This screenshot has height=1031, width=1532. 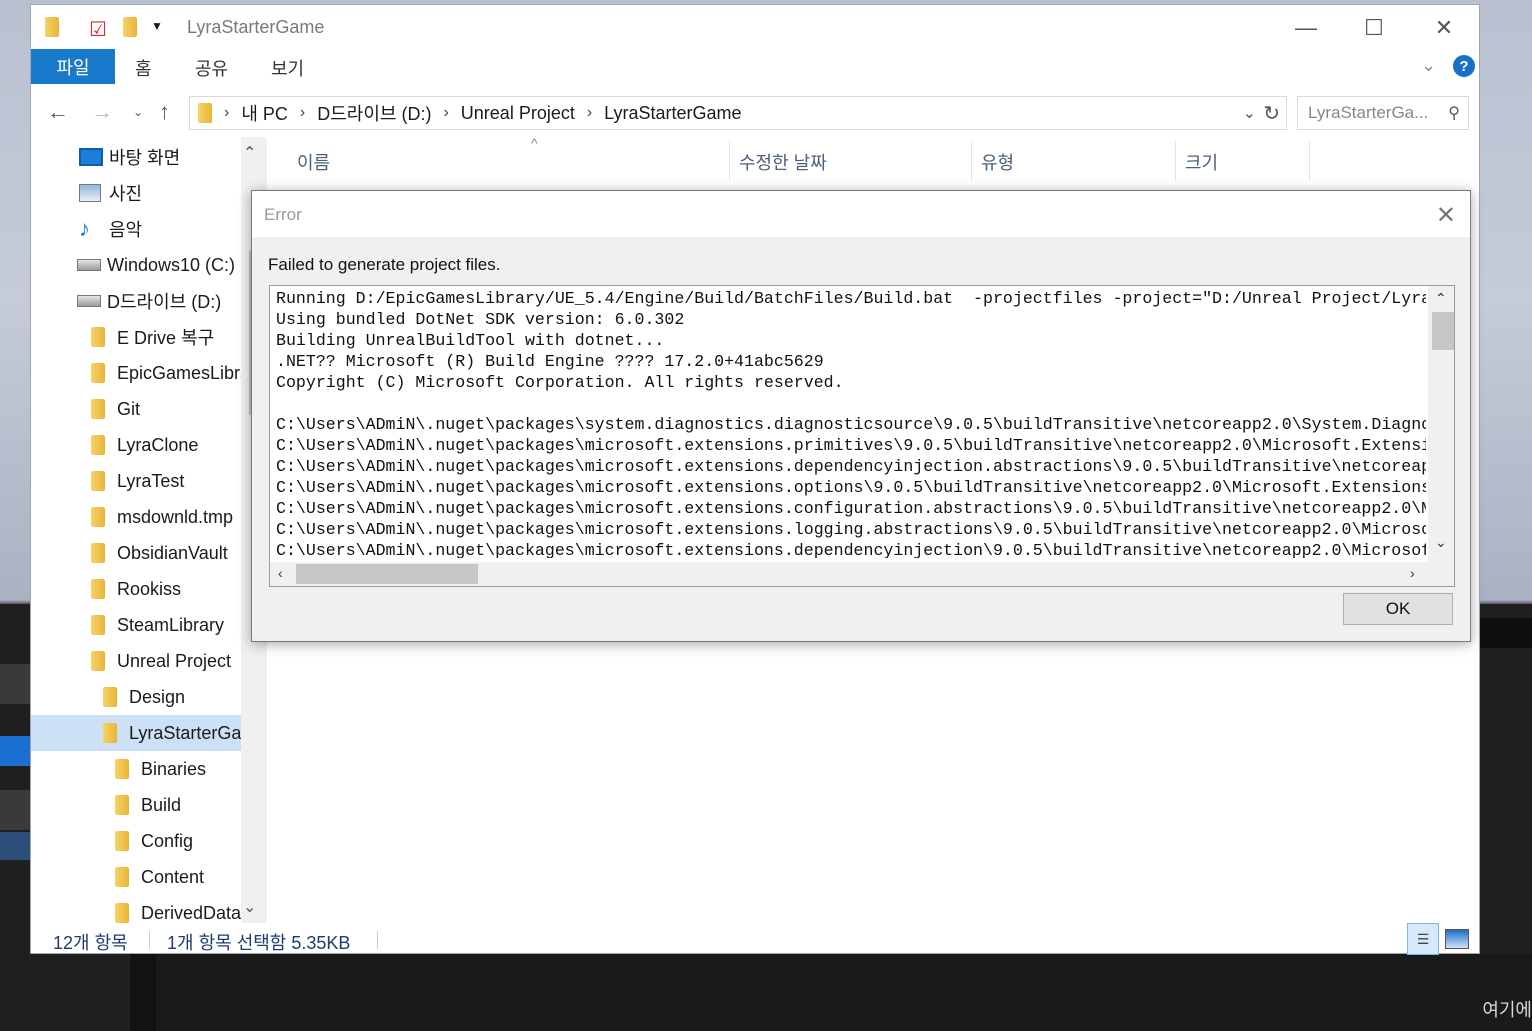 What do you see at coordinates (1441, 424) in the screenshot?
I see `log-vertical-scrollbar: ⌃ ⌄` at bounding box center [1441, 424].